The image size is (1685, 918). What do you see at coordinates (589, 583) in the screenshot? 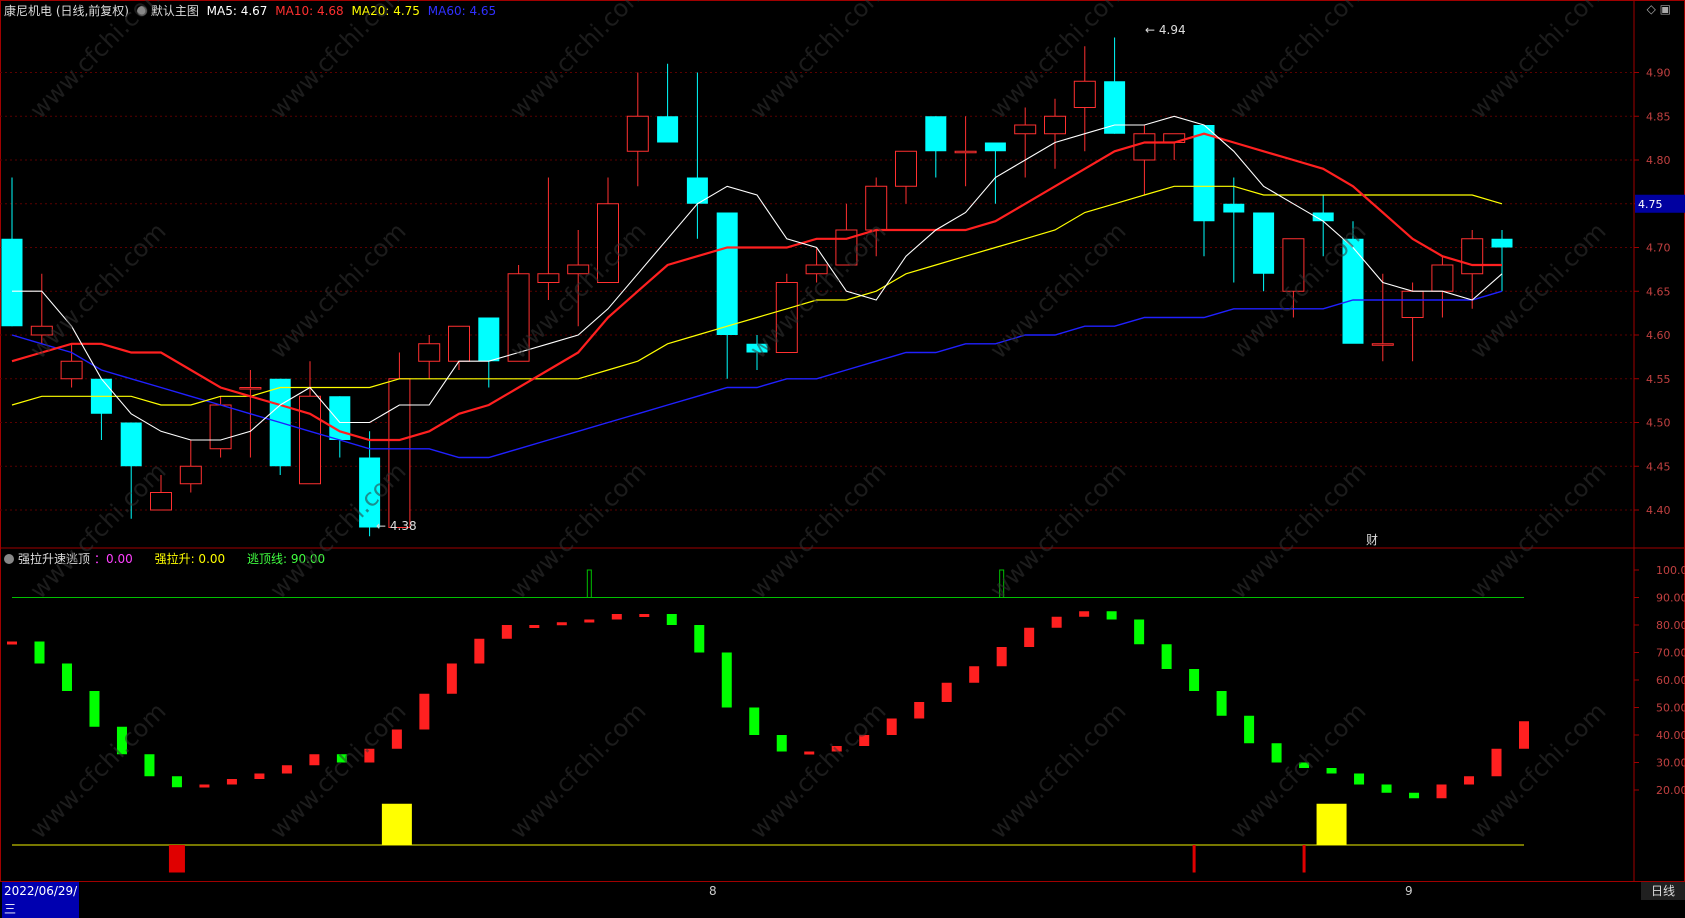
I see `escape-spike` at bounding box center [589, 583].